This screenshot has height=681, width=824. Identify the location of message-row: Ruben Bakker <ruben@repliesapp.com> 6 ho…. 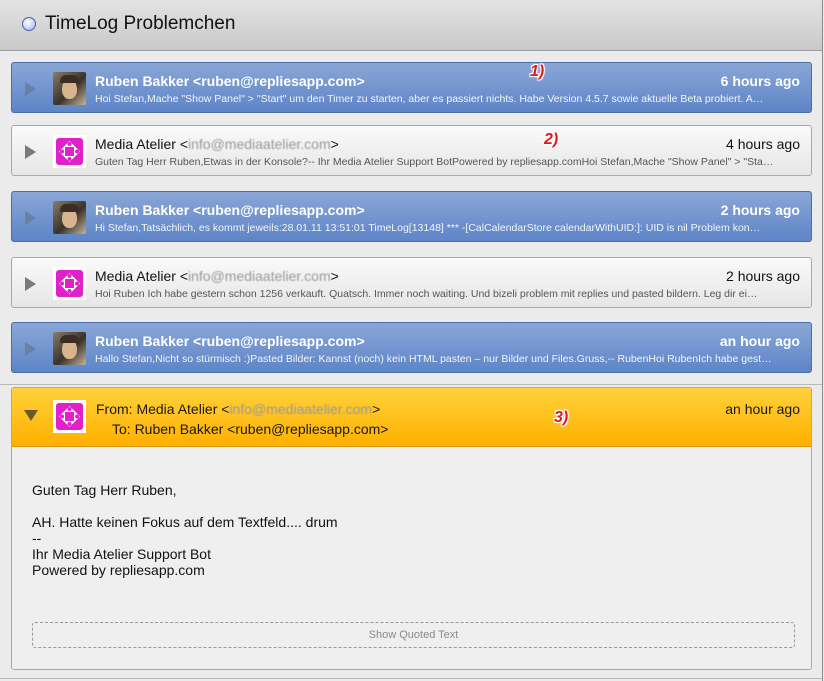
(411, 87).